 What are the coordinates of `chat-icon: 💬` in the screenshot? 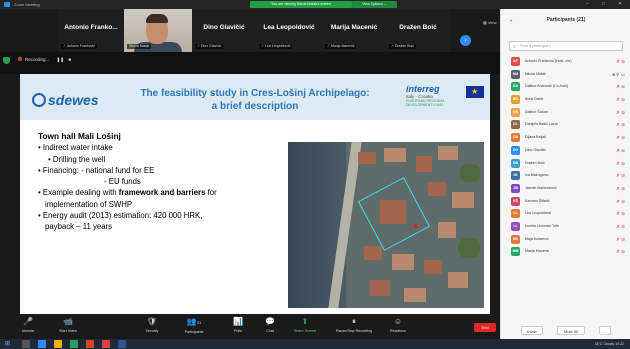 It's located at (270, 321).